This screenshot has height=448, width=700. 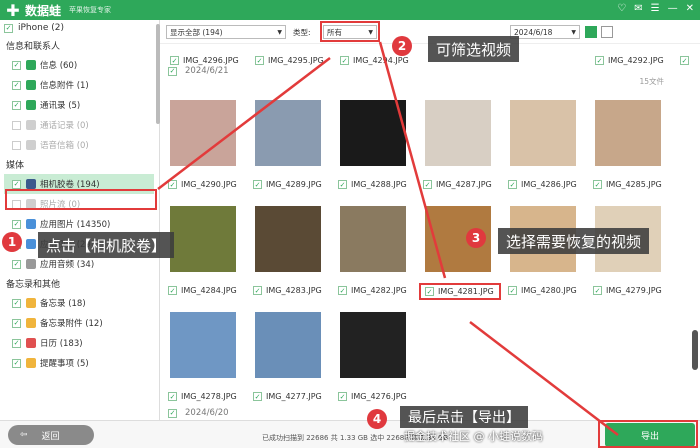 What do you see at coordinates (607, 32) in the screenshot?
I see `grid-view-icon` at bounding box center [607, 32].